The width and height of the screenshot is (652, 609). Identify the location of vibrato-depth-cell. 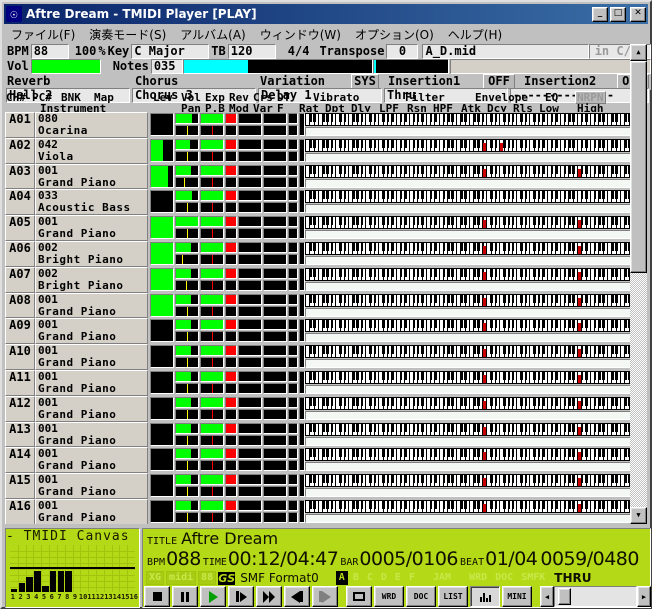
(293, 363).